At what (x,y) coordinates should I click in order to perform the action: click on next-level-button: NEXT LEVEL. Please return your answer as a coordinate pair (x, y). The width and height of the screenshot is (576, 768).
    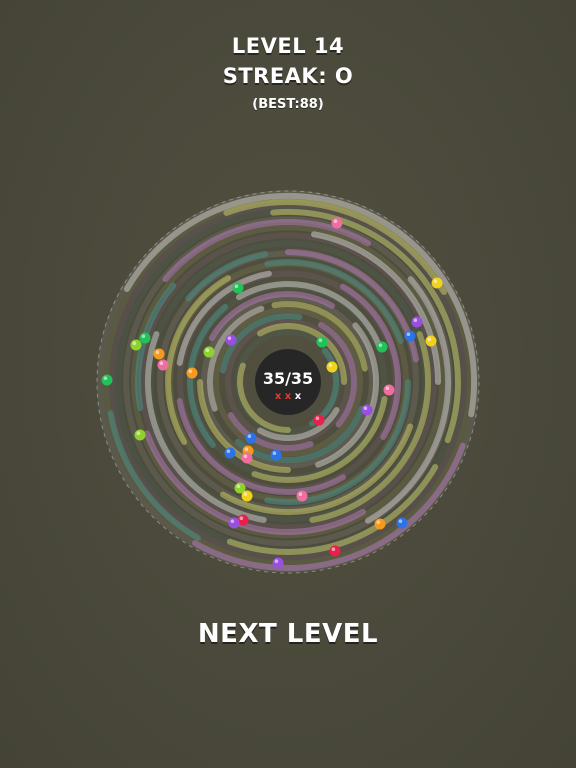
    Looking at the image, I should click on (288, 634).